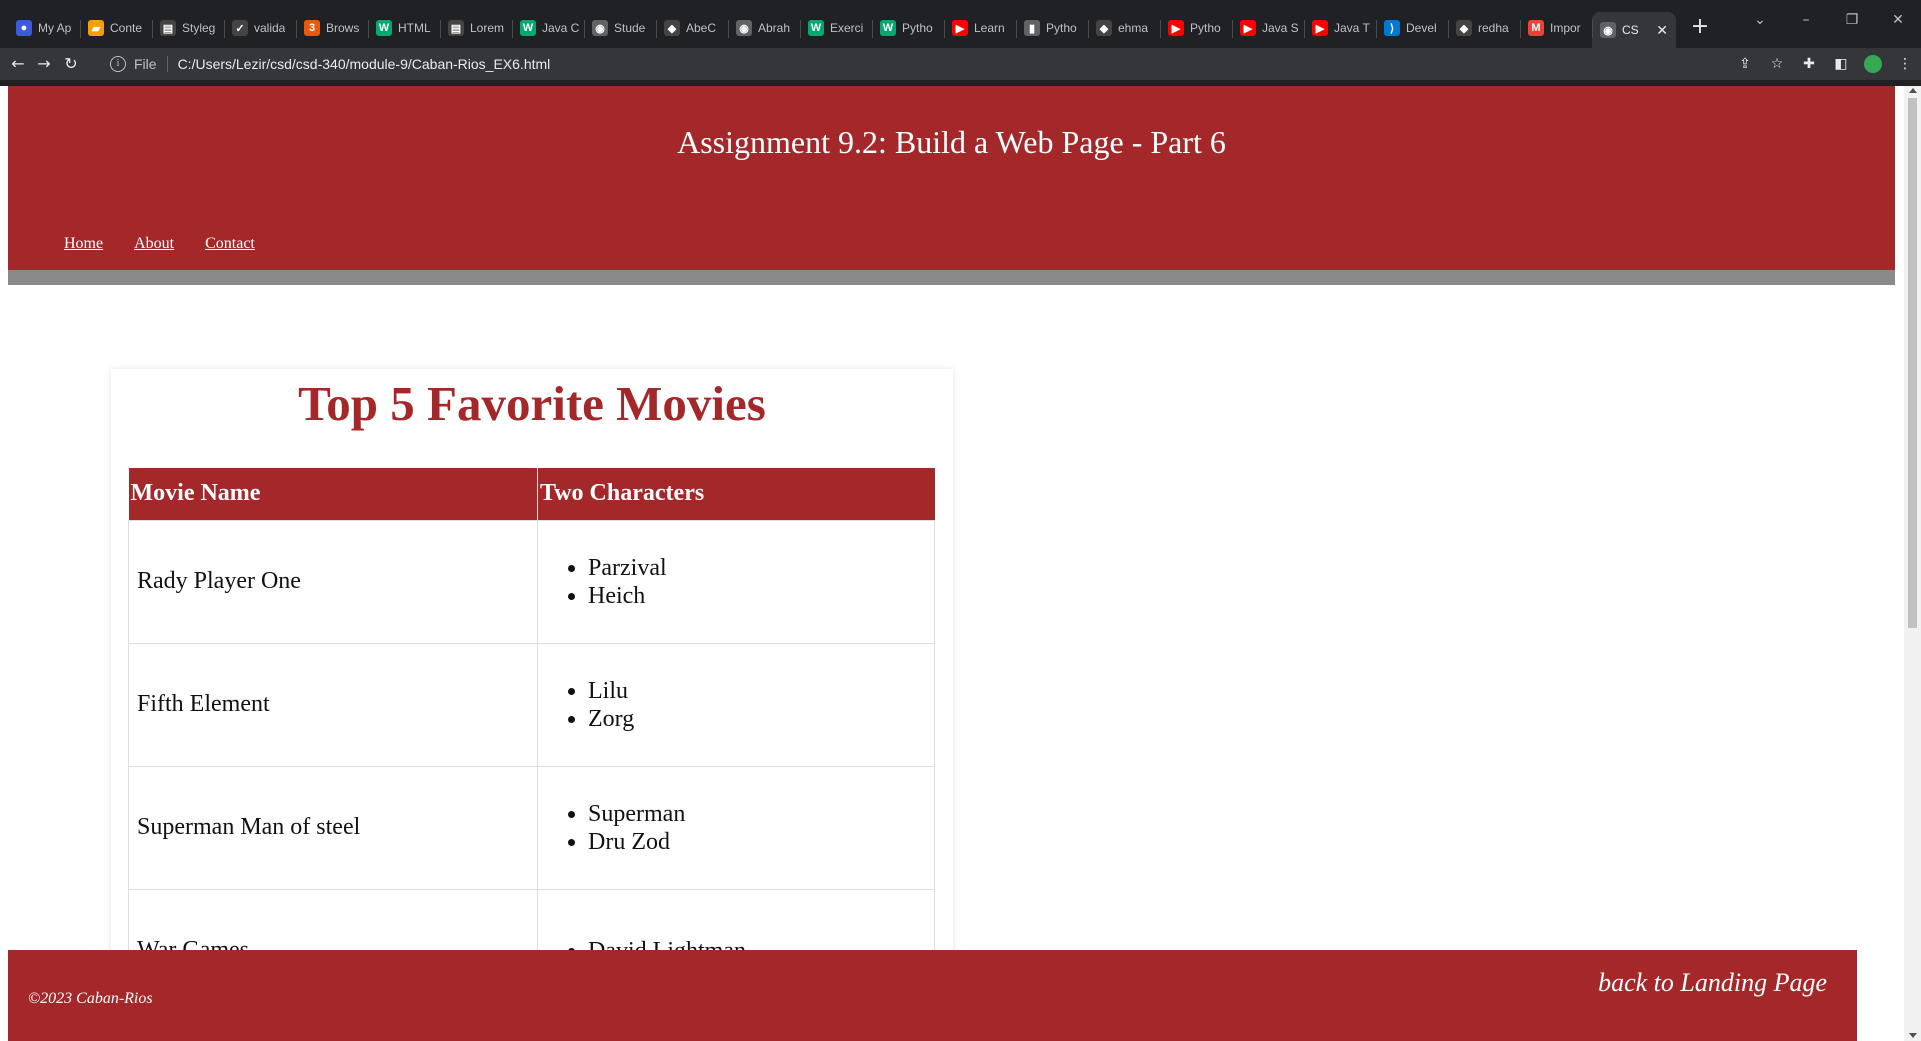 The image size is (1921, 1041). I want to click on browser-tab: W Exerci, so click(836, 28).